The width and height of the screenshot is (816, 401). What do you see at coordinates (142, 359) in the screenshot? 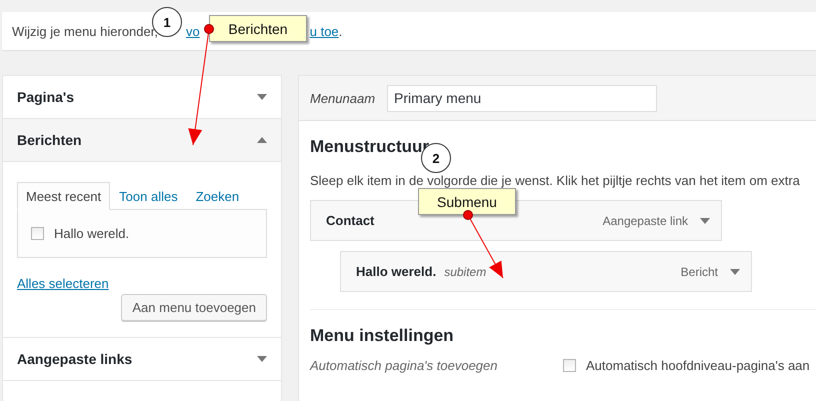
I see `panel-header: Aangepaste links` at bounding box center [142, 359].